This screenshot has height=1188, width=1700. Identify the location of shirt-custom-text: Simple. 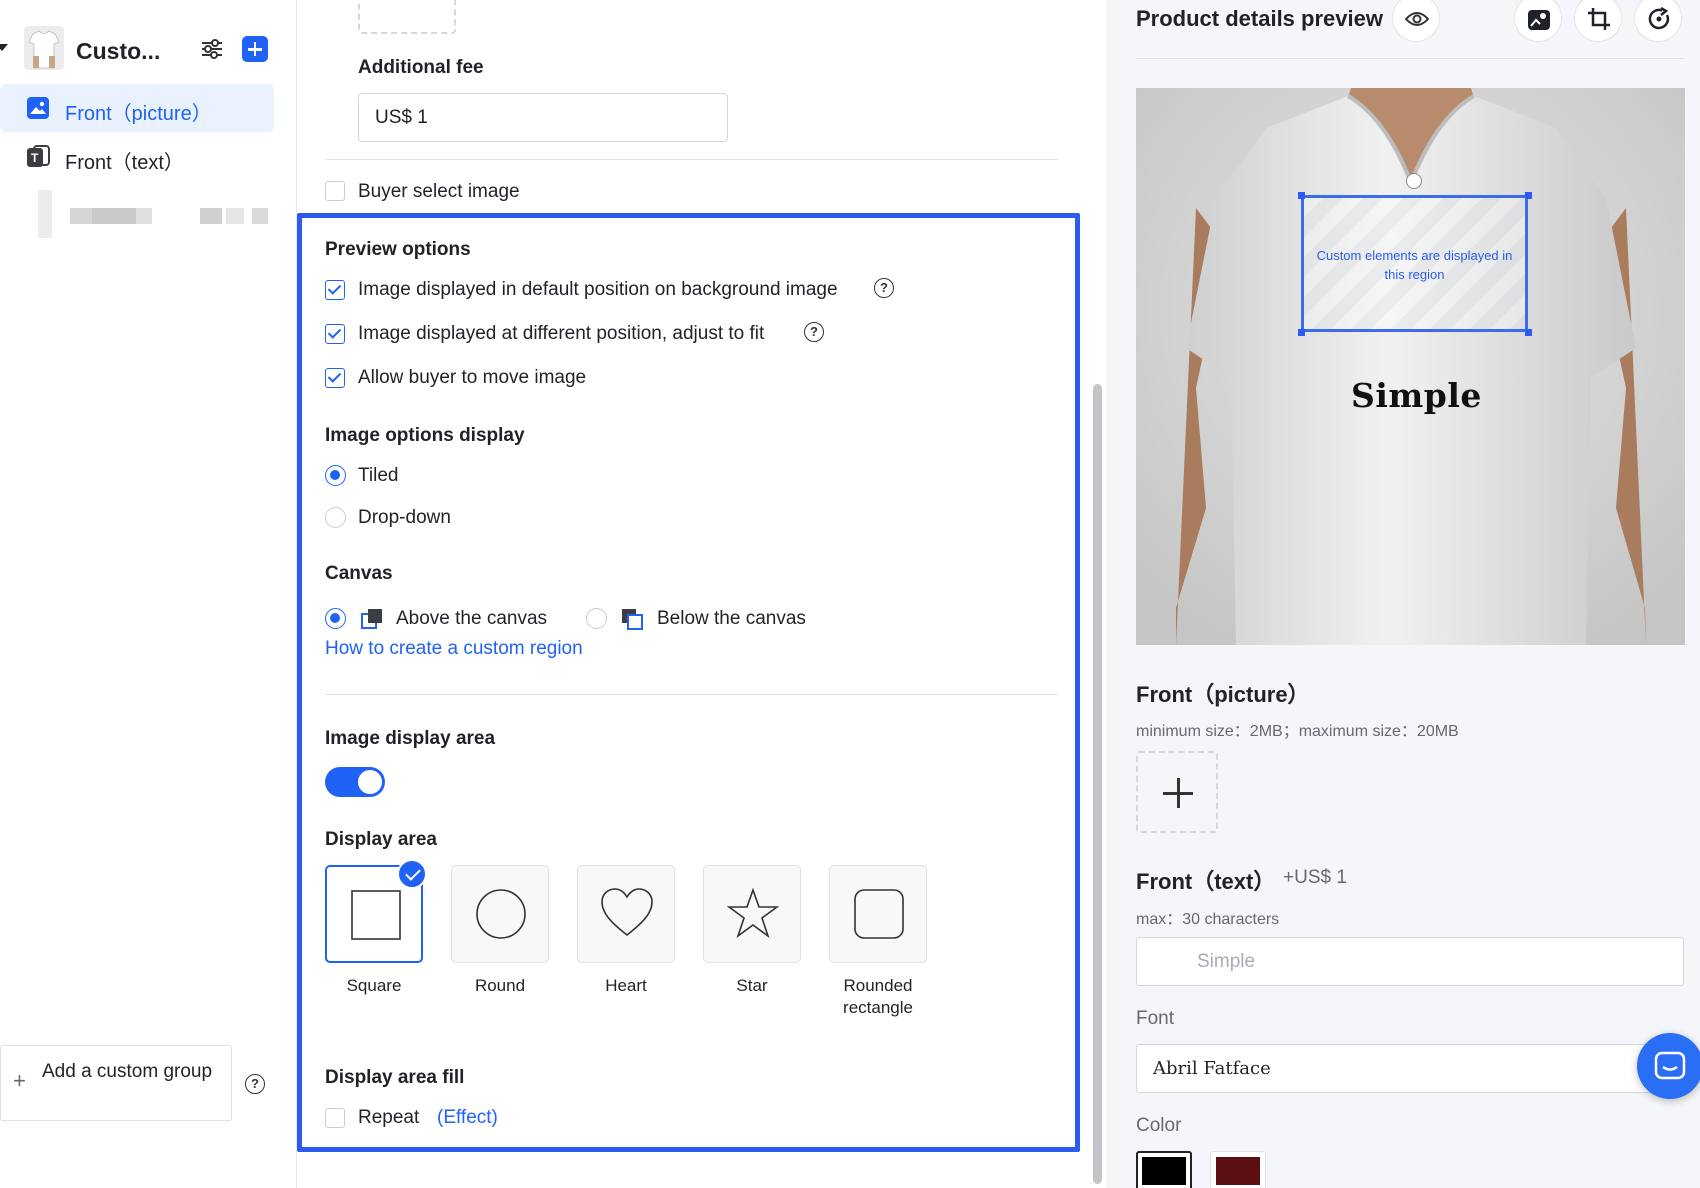
(1416, 395).